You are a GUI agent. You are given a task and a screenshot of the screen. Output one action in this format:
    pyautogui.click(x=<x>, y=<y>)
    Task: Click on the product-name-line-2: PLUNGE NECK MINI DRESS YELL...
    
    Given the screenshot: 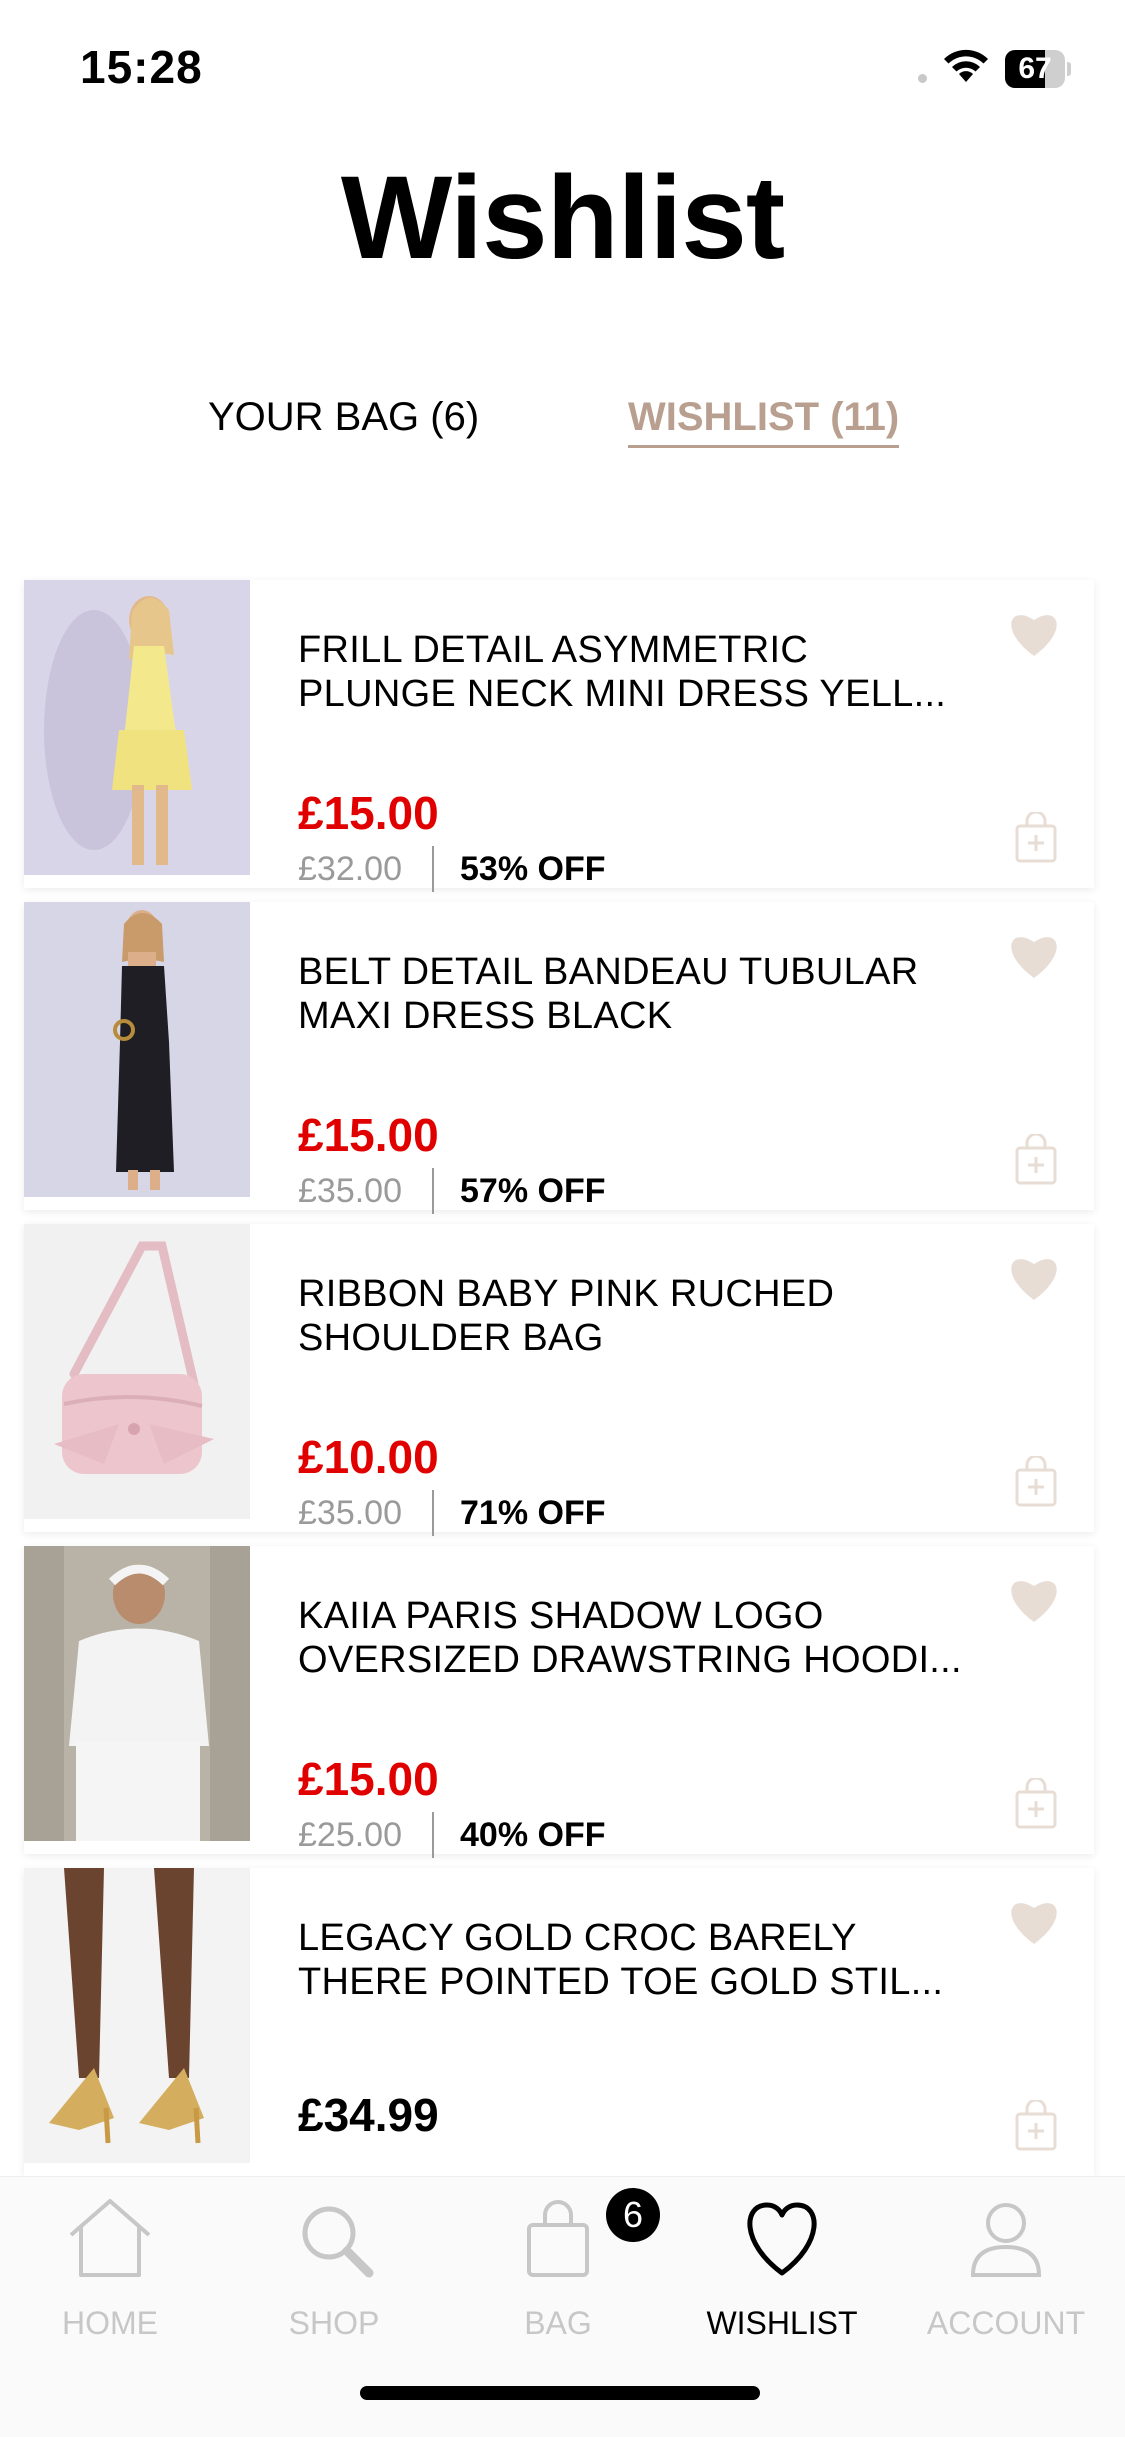 What is the action you would take?
    pyautogui.click(x=622, y=694)
    